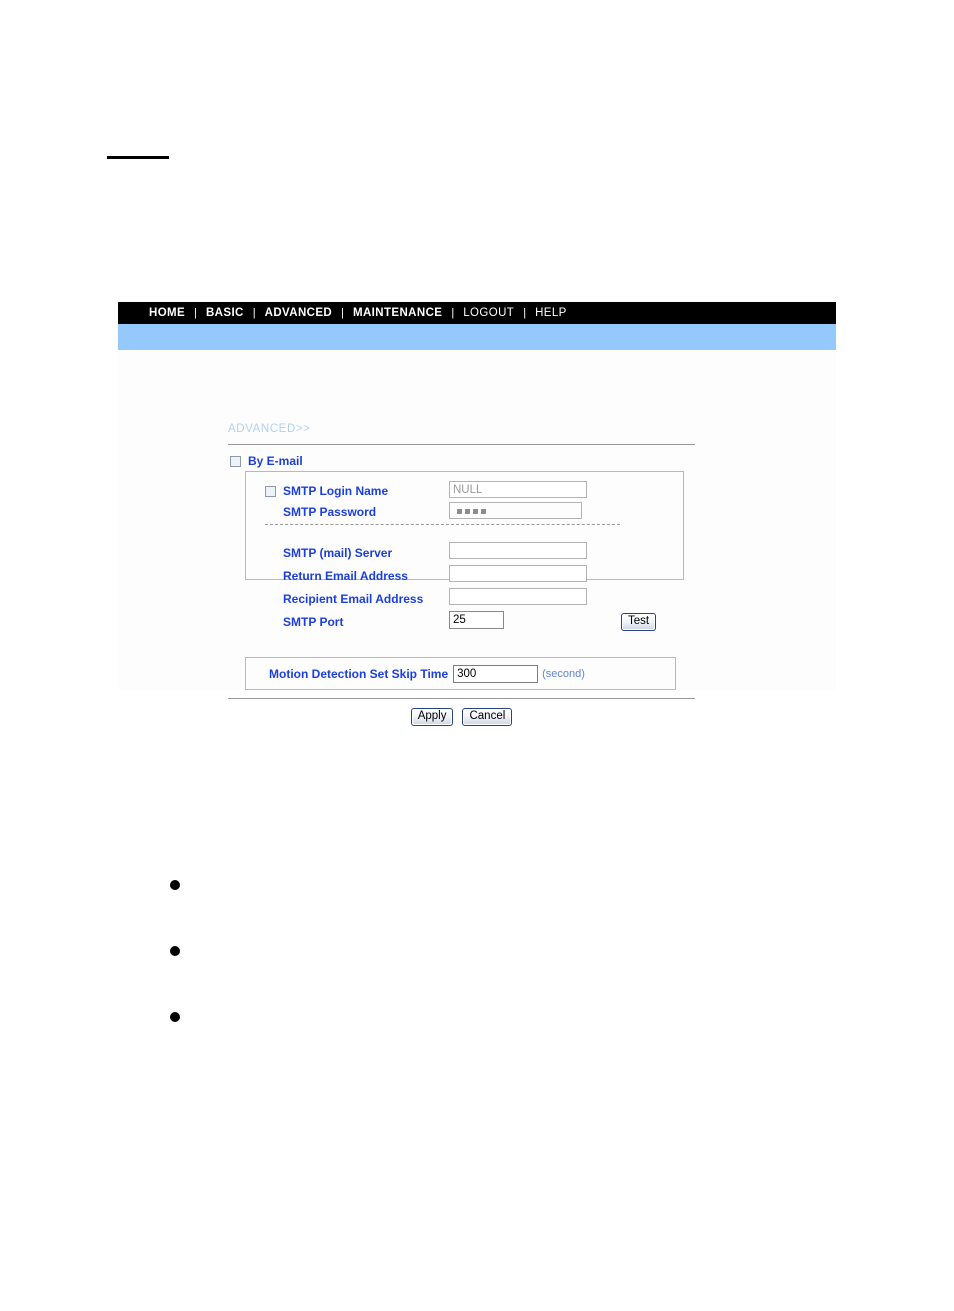 This screenshot has width=954, height=1311. What do you see at coordinates (518, 573) in the screenshot?
I see `return-email-input` at bounding box center [518, 573].